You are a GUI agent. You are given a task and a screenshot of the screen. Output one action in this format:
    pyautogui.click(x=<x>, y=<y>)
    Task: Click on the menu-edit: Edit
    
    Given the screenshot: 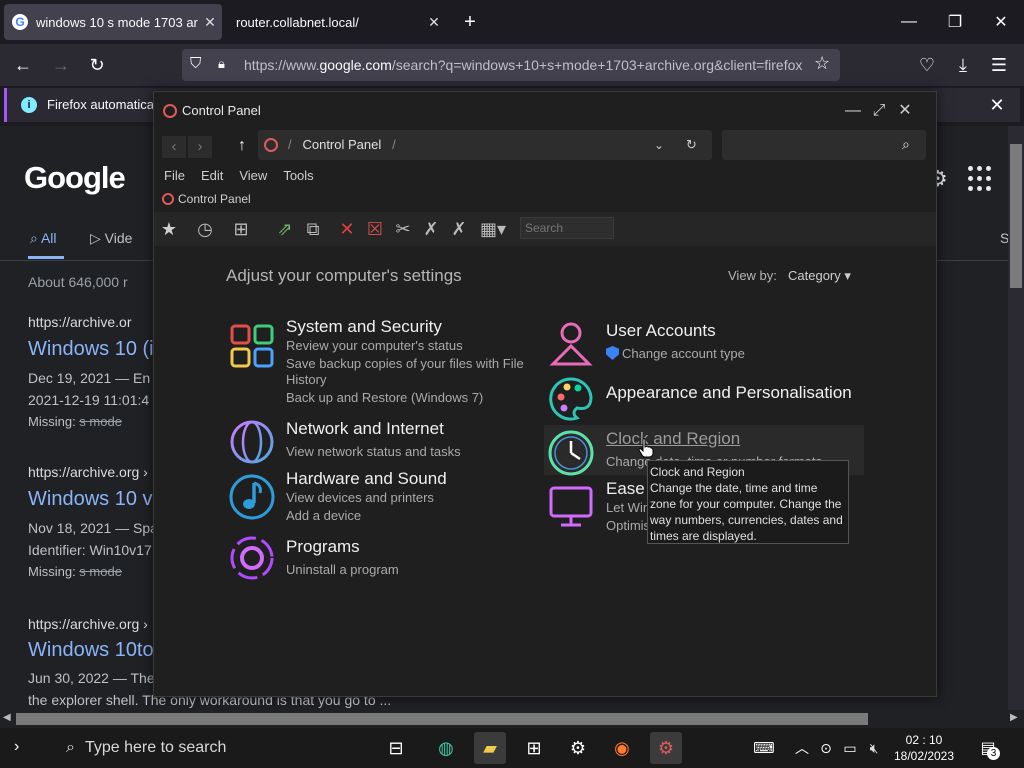 What is the action you would take?
    pyautogui.click(x=212, y=175)
    